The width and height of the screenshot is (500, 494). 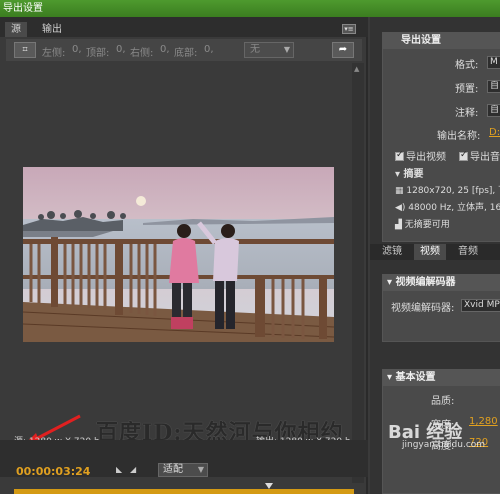 I want to click on tab-audio: 音频, so click(x=468, y=252).